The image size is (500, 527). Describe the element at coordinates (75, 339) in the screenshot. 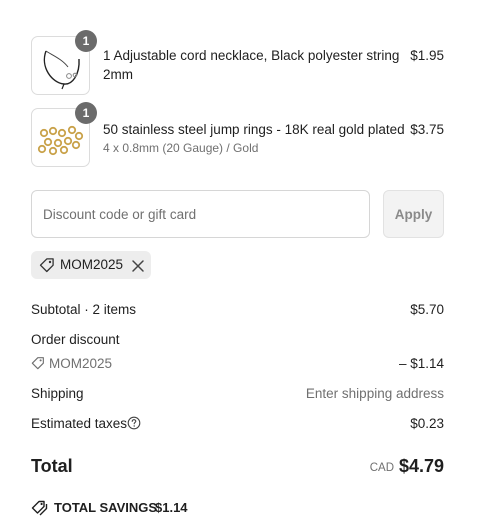

I see `order-discount-label: Order discount` at that location.